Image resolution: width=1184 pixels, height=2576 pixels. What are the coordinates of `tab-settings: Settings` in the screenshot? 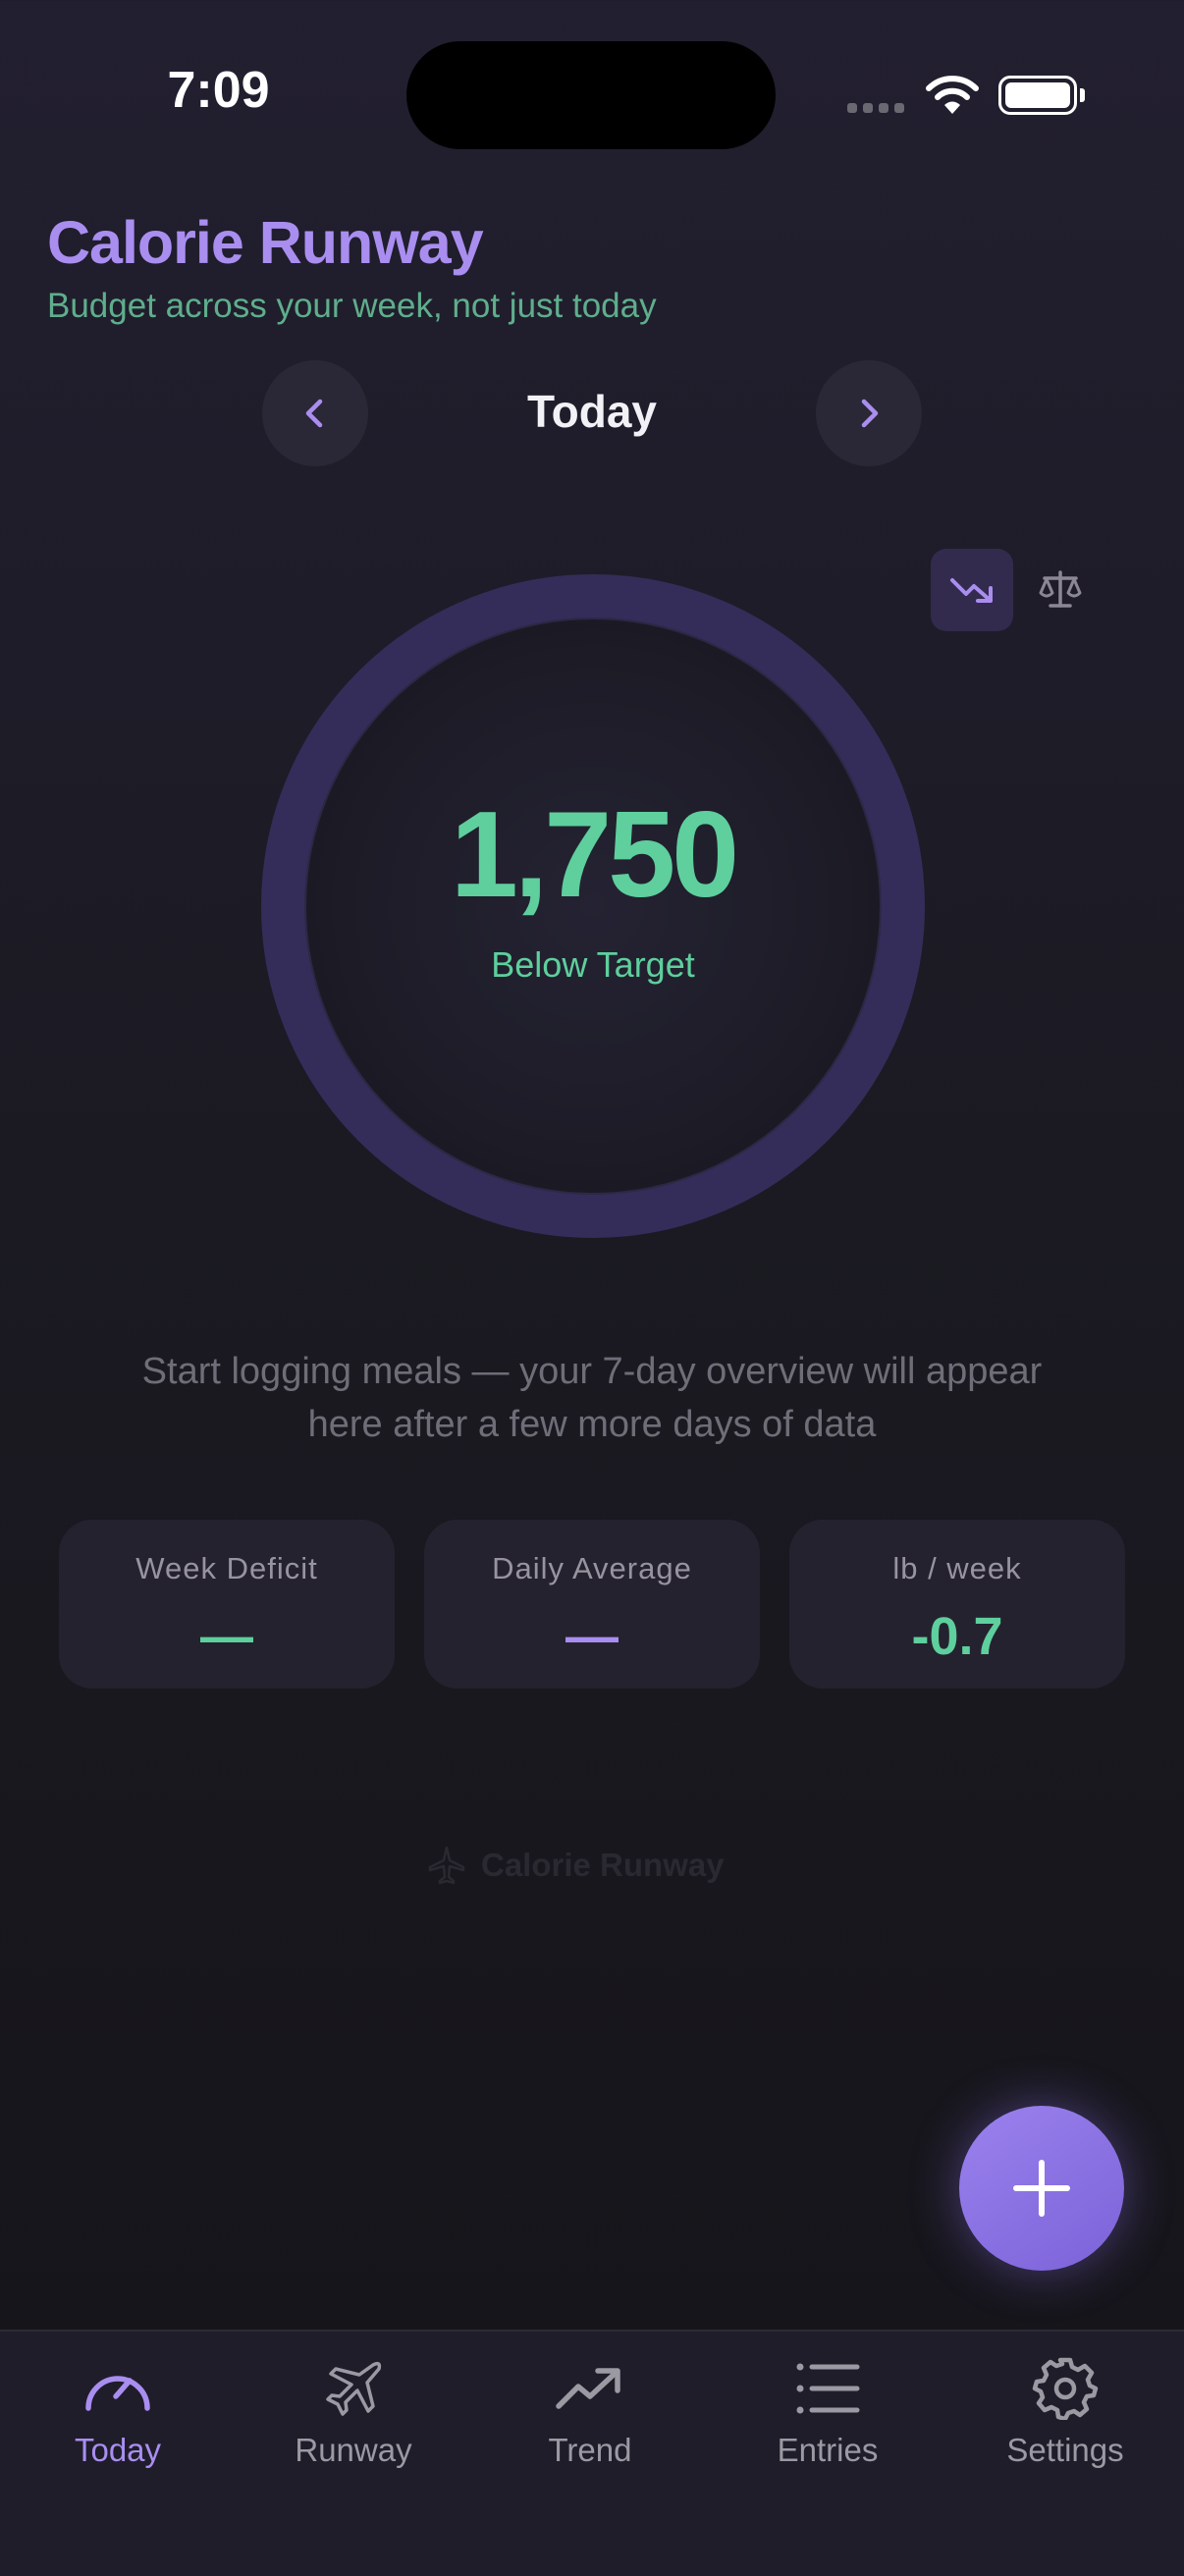 It's located at (1065, 2413).